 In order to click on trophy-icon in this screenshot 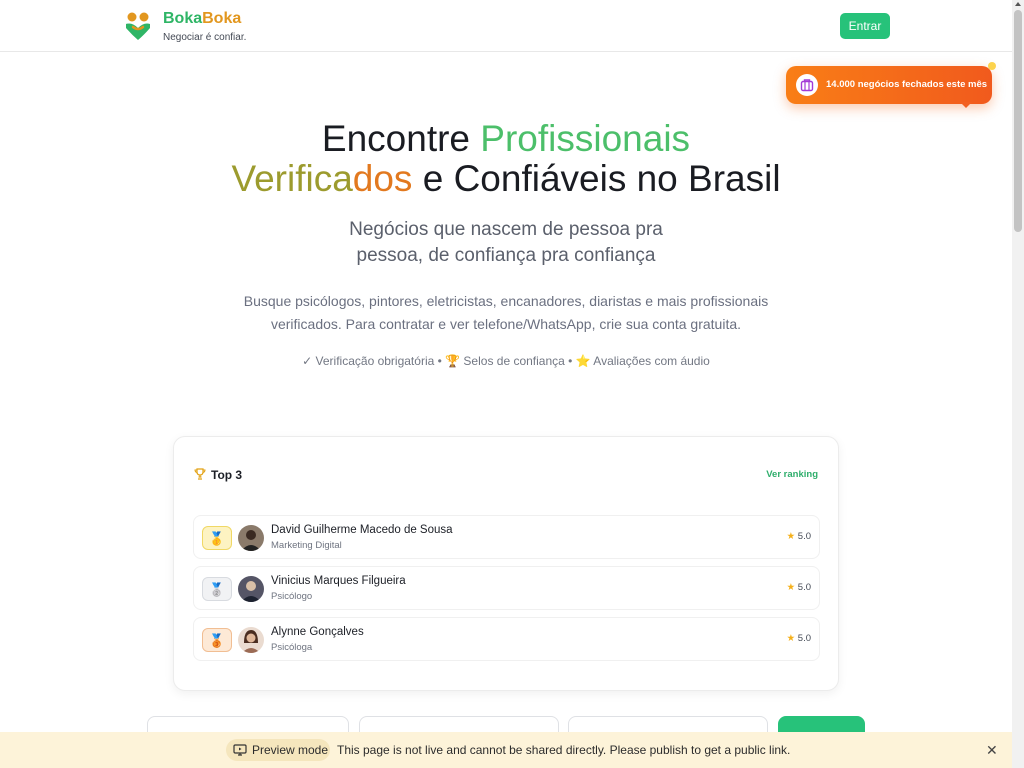, I will do `click(200, 474)`.